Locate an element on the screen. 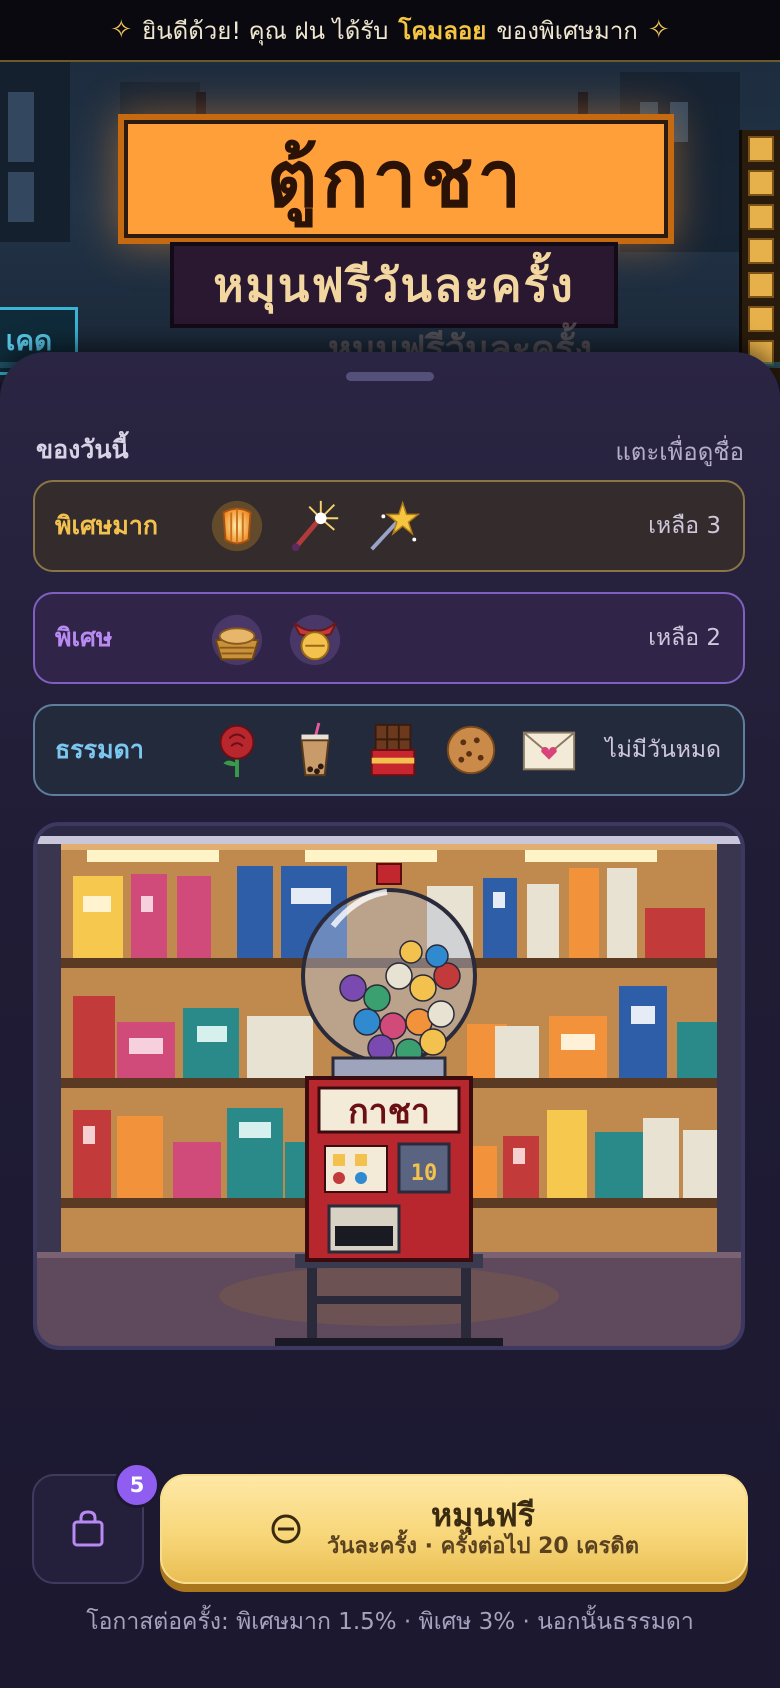 This screenshot has width=780, height=1688. banner-suffix: ของพิเศษมาก is located at coordinates (567, 30).